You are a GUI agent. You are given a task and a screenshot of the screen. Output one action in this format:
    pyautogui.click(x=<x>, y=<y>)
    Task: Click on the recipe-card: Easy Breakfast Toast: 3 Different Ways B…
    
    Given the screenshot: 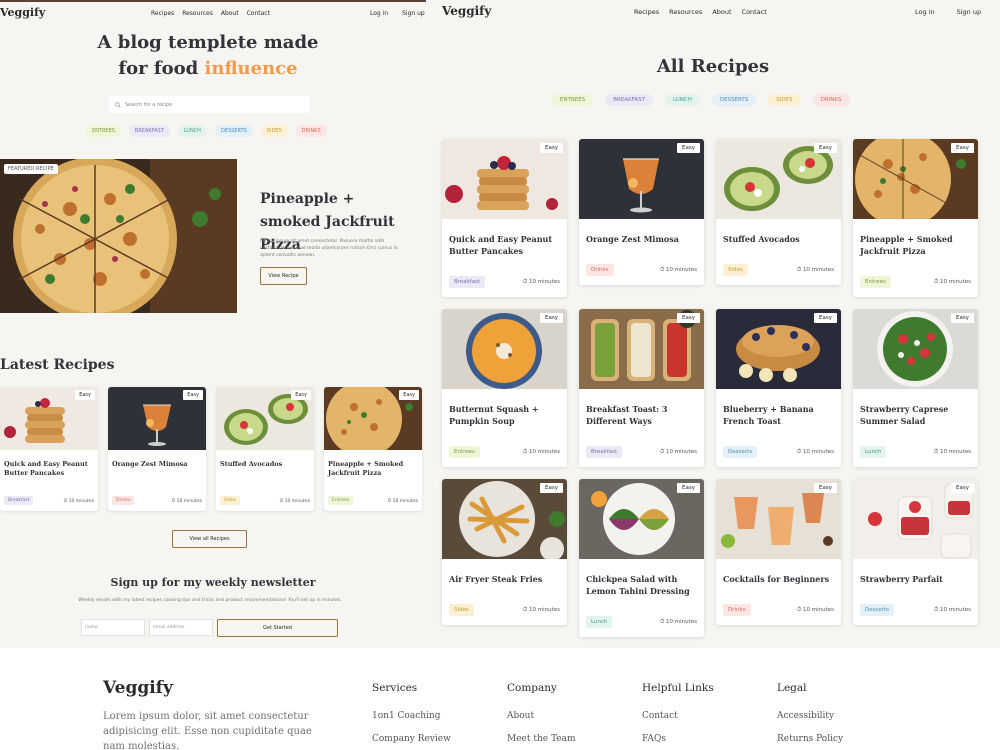 What is the action you would take?
    pyautogui.click(x=641, y=388)
    